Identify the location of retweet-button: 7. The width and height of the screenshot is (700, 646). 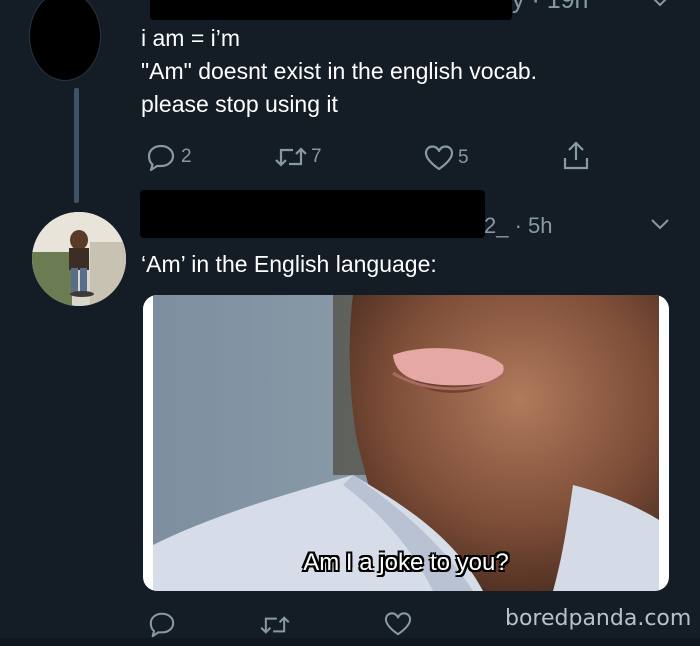
(297, 157).